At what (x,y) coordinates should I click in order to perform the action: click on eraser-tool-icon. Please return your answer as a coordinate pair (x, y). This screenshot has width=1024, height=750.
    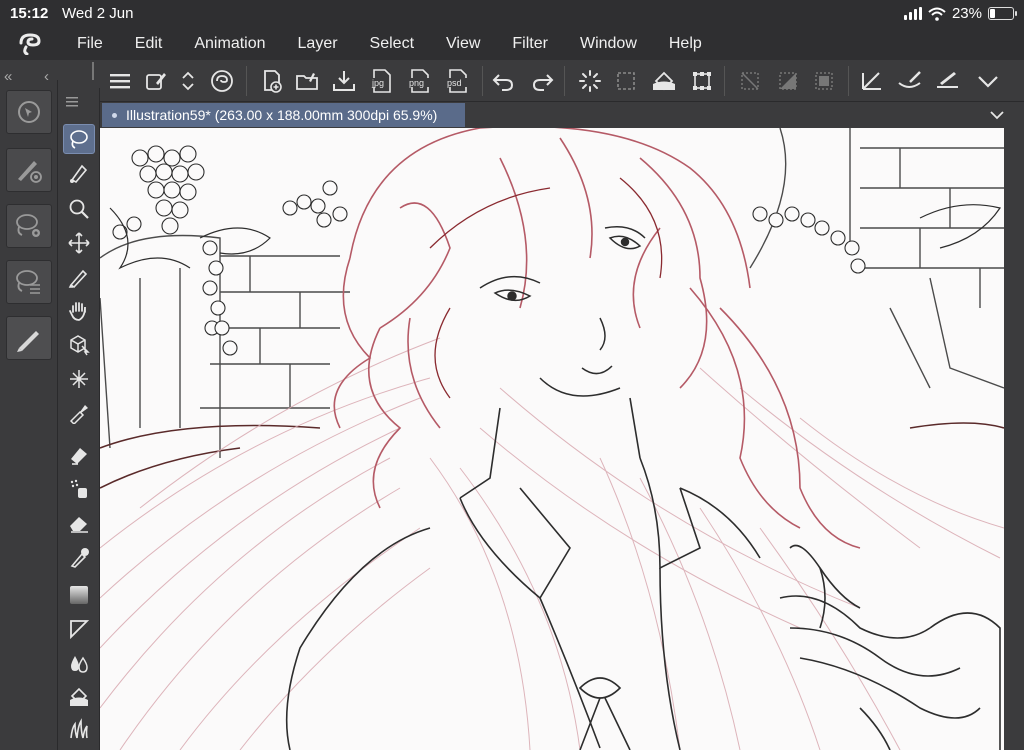
    Looking at the image, I should click on (79, 523).